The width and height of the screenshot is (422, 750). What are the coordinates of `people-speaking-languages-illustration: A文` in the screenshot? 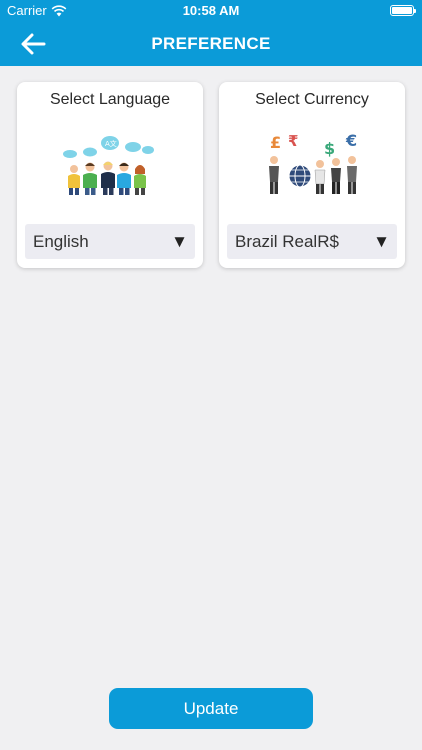 It's located at (108, 165).